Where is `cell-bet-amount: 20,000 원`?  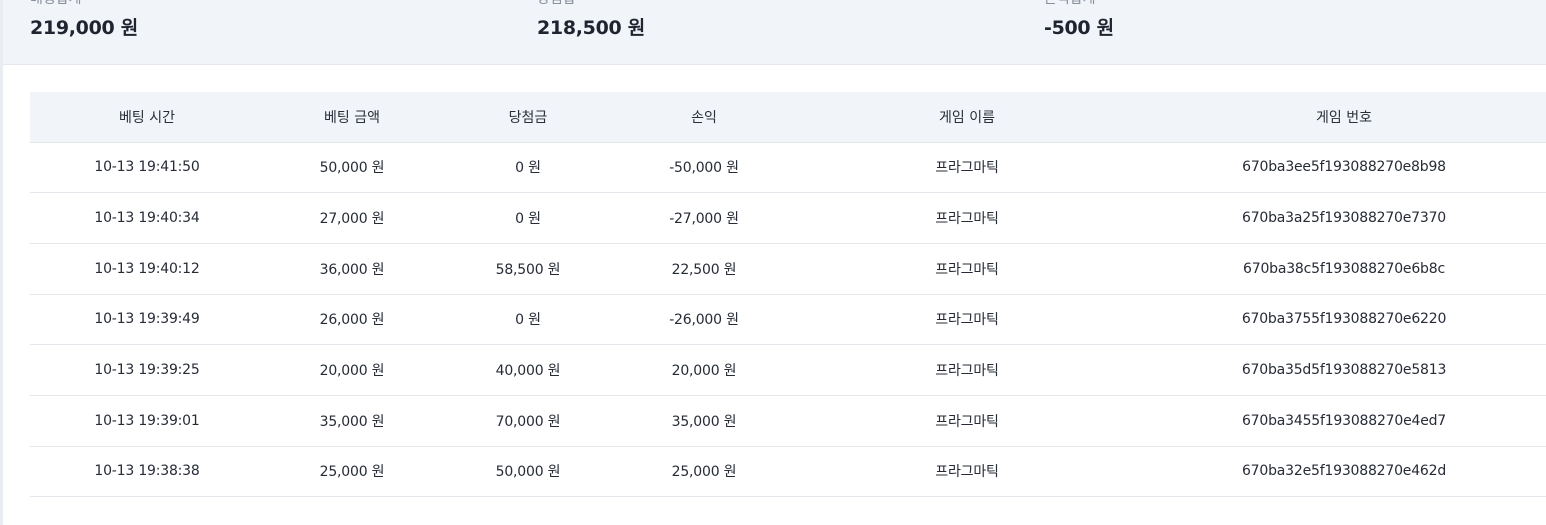
cell-bet-amount: 20,000 원 is located at coordinates (352, 370).